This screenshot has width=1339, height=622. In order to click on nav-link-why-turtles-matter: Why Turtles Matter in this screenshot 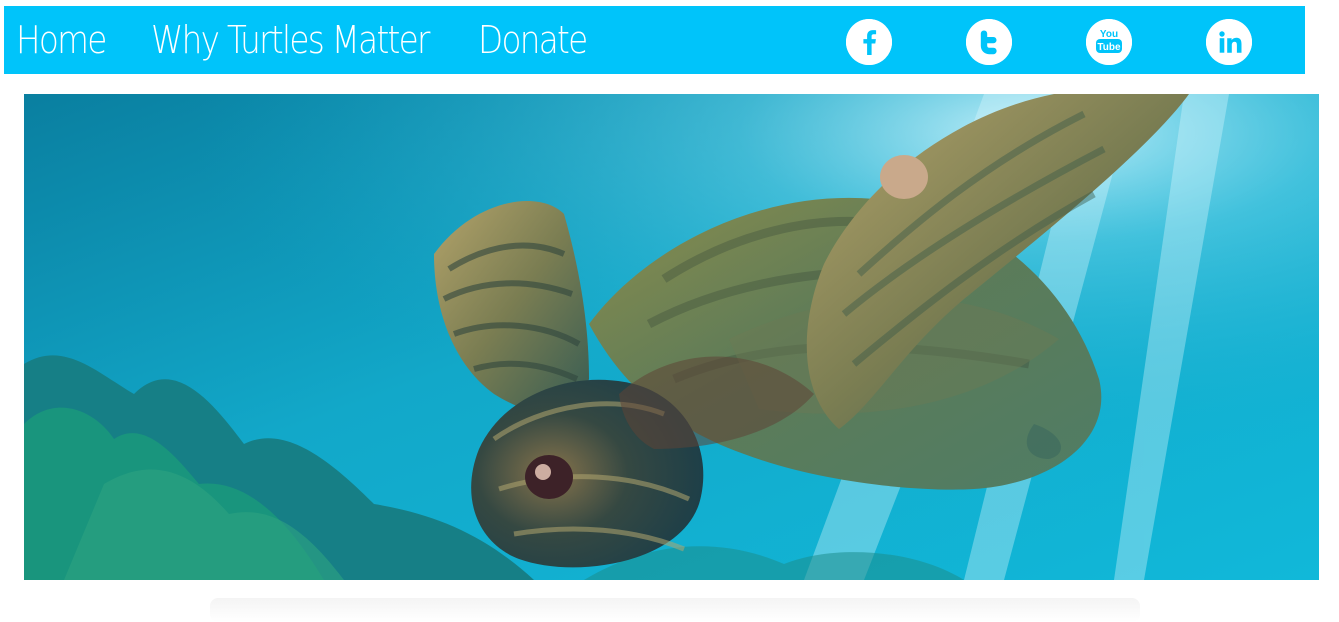, I will do `click(290, 40)`.